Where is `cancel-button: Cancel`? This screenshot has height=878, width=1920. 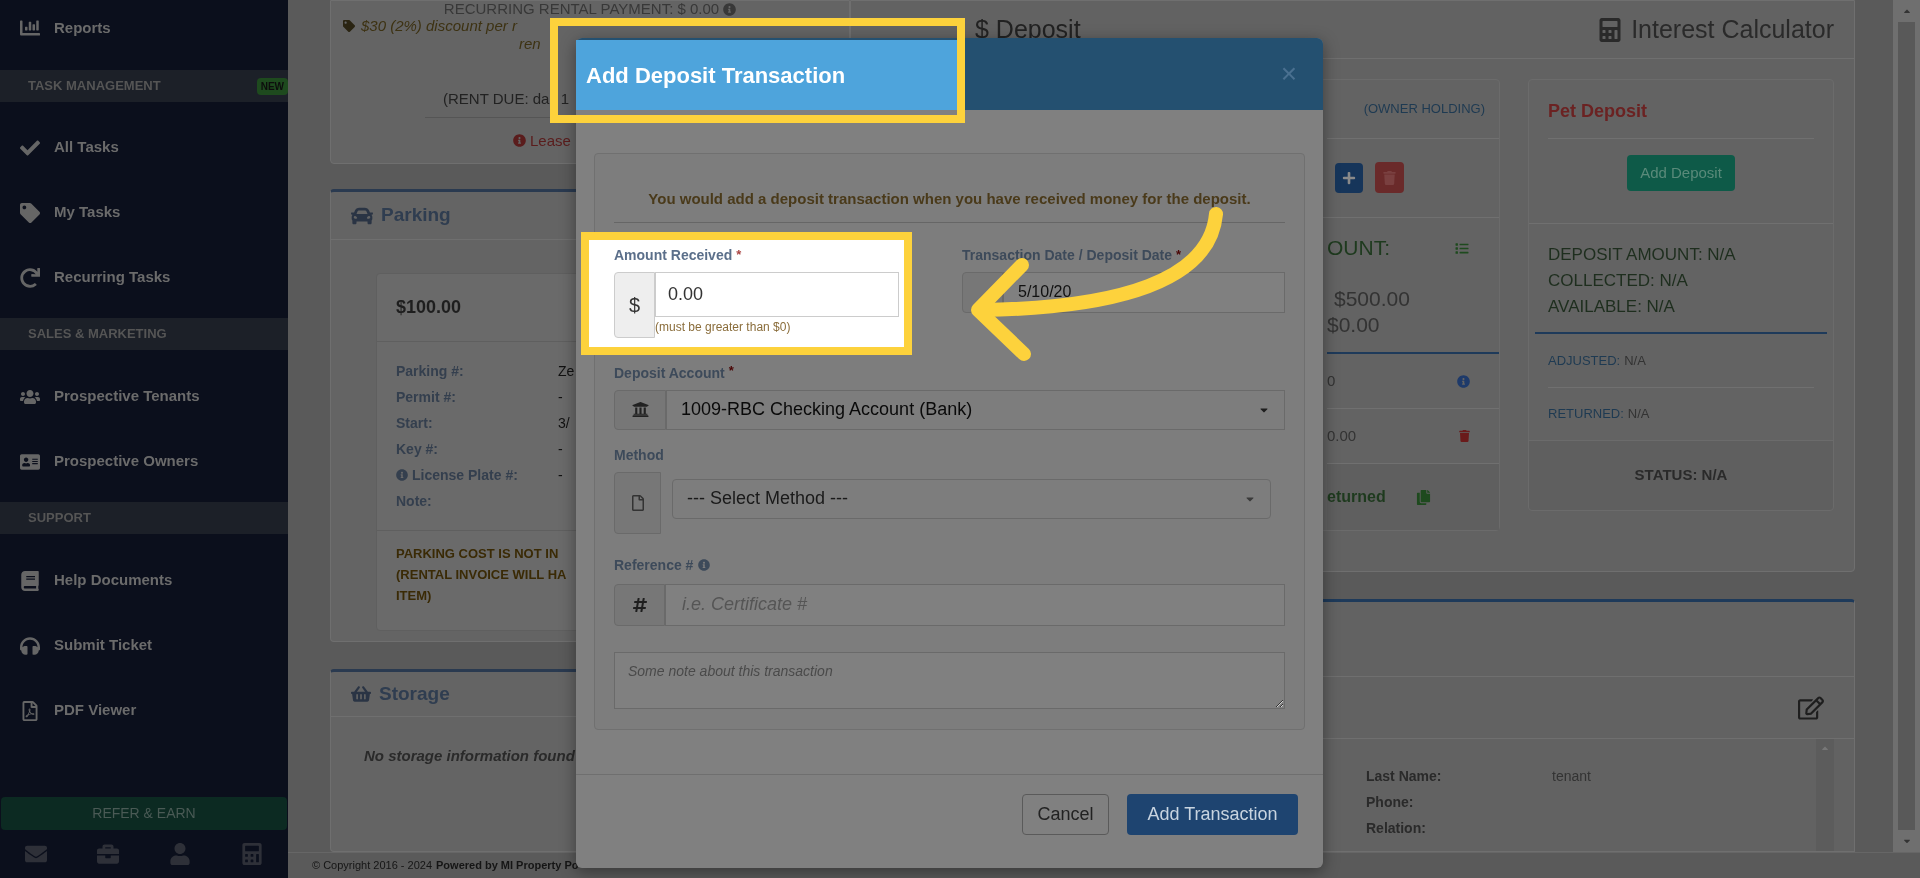 cancel-button: Cancel is located at coordinates (1065, 814).